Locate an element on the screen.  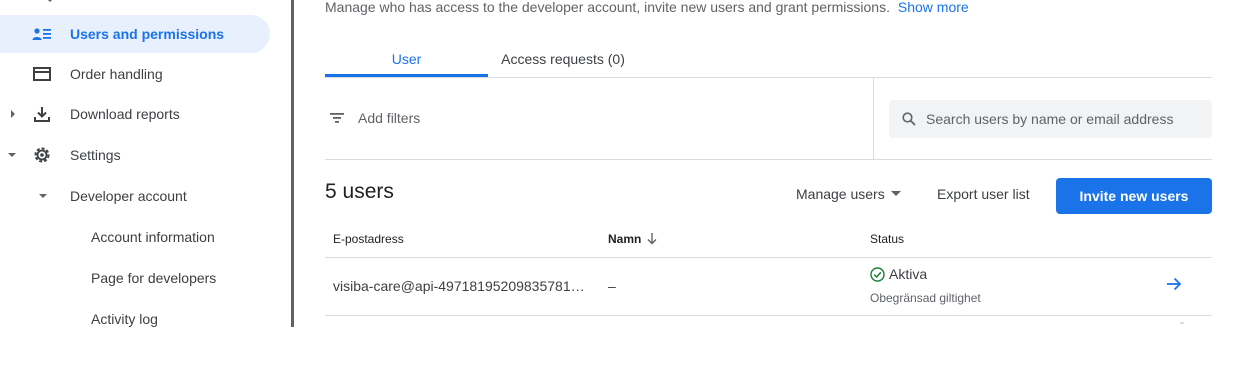
tab-user: User is located at coordinates (406, 59).